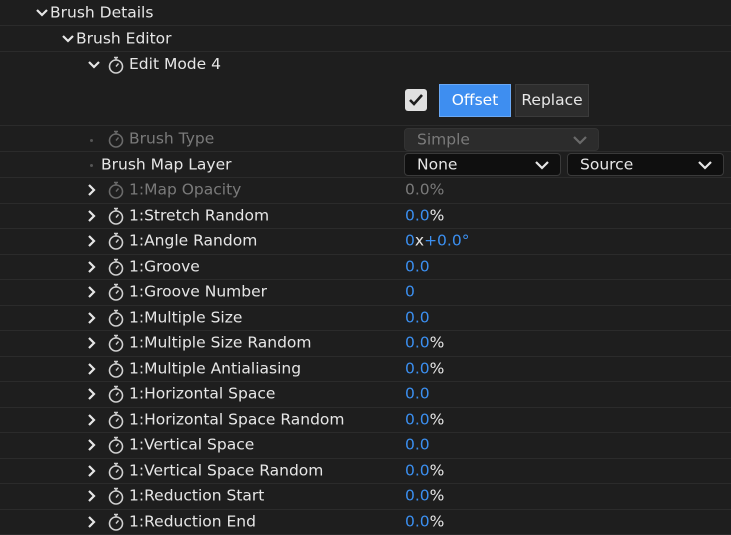 Image resolution: width=731 pixels, height=535 pixels. Describe the element at coordinates (365, 497) in the screenshot. I see `property-row: 1:Reduction Start 0.0%` at that location.